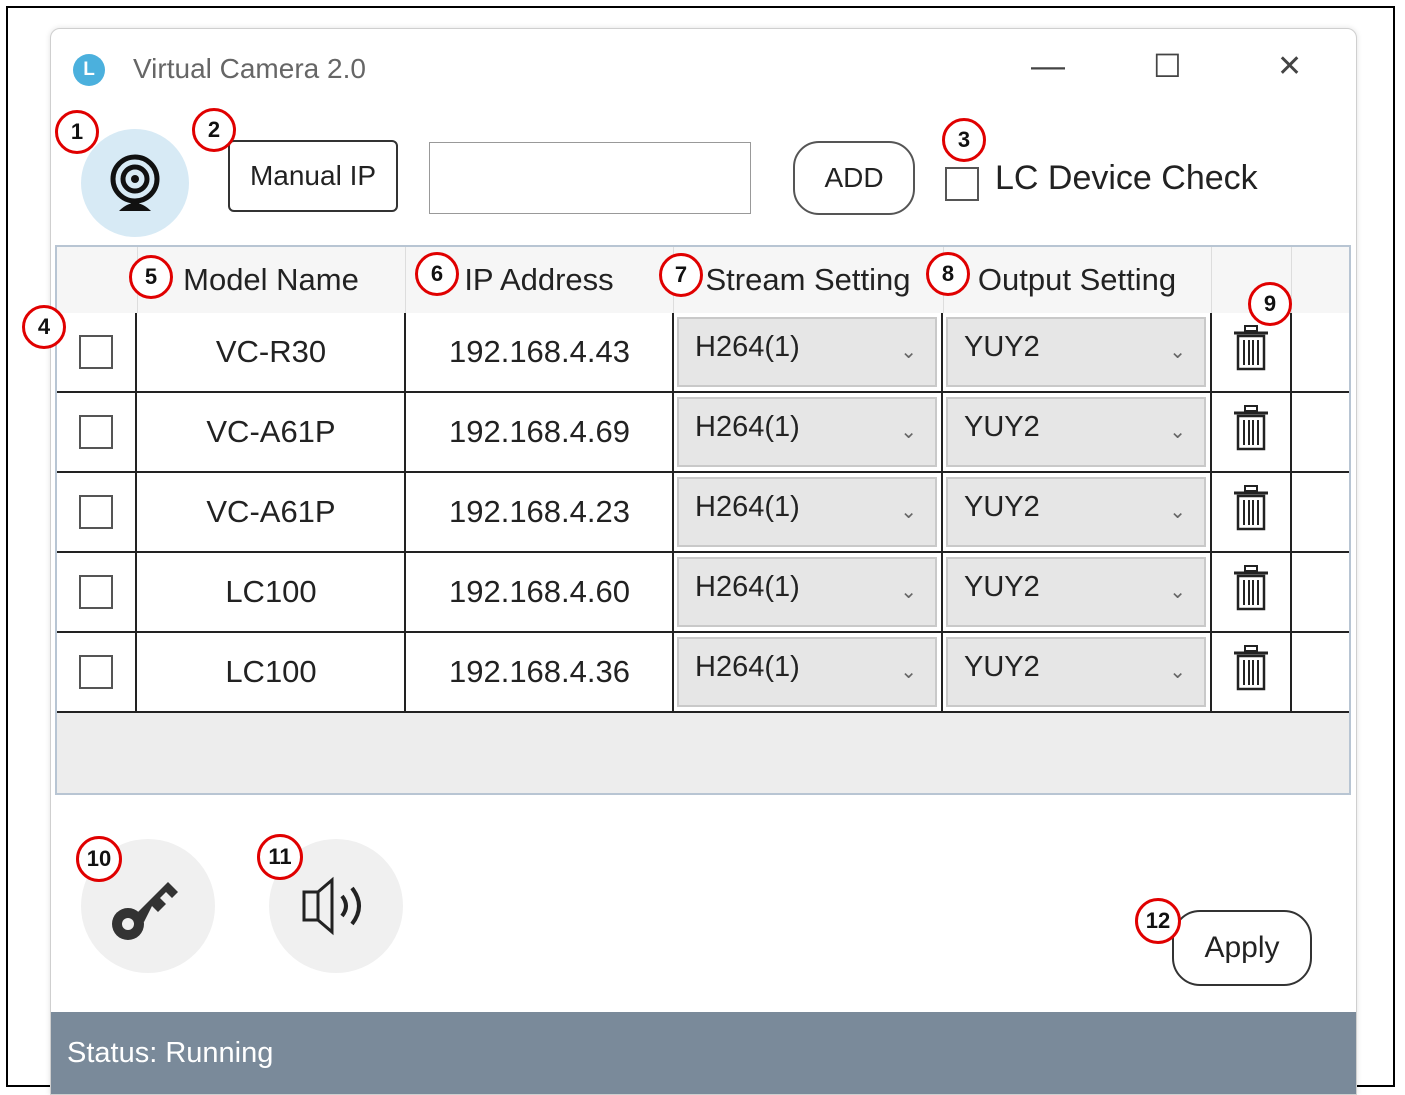 Image resolution: width=1405 pixels, height=1095 pixels. Describe the element at coordinates (962, 184) in the screenshot. I see `lc-device-check-checkbox` at that location.